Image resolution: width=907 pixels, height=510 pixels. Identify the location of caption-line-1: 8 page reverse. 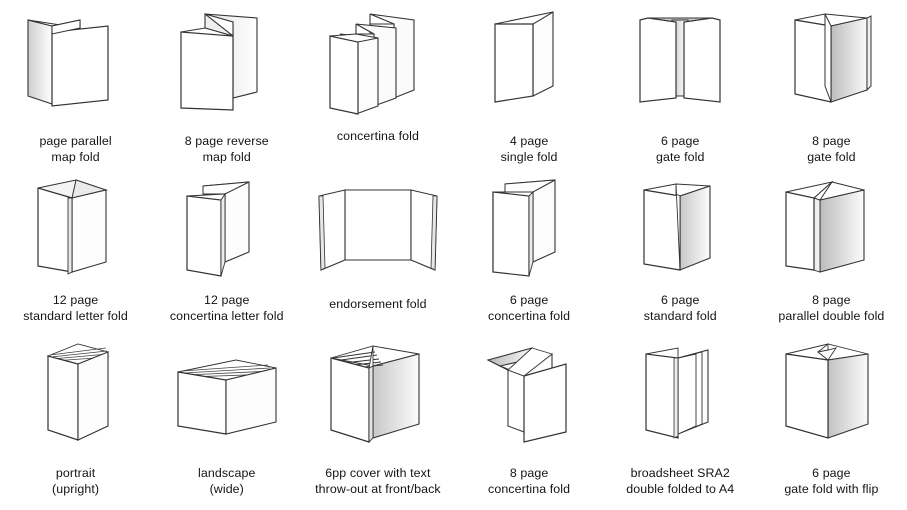
(226, 141).